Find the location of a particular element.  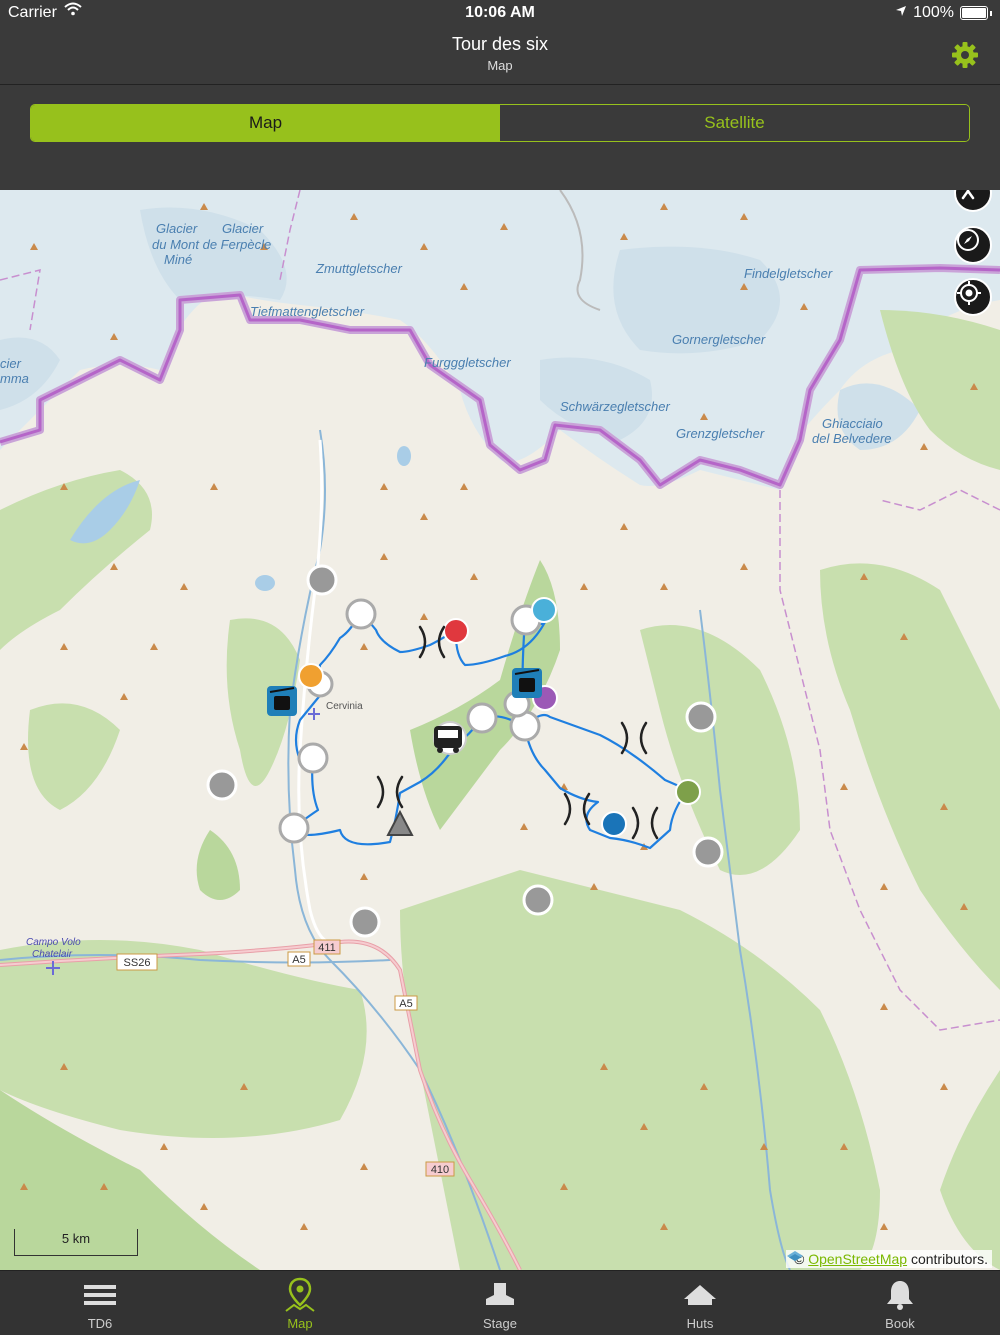

tab-book: Book is located at coordinates (900, 1303).